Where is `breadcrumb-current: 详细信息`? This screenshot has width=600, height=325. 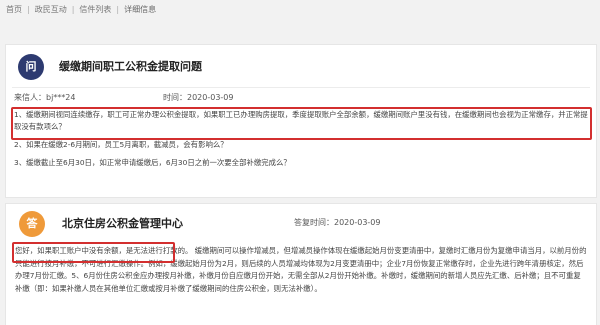 breadcrumb-current: 详细信息 is located at coordinates (140, 9).